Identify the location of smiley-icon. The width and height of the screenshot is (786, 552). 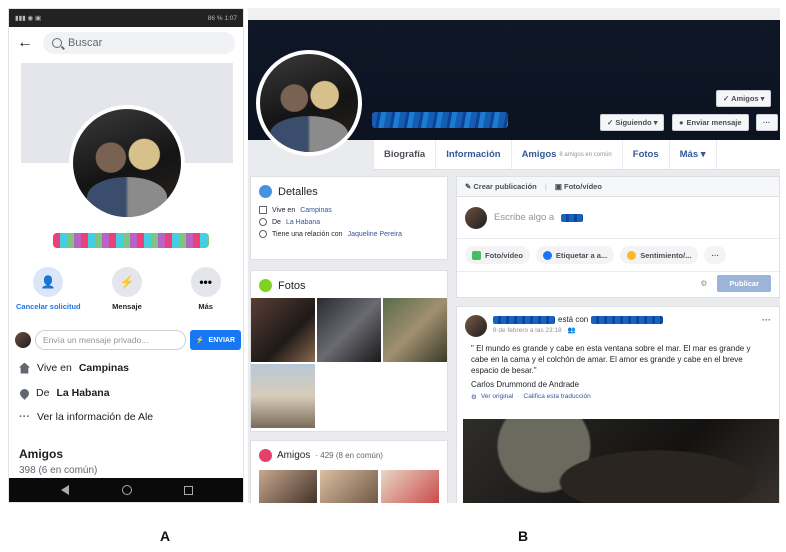
(632, 255).